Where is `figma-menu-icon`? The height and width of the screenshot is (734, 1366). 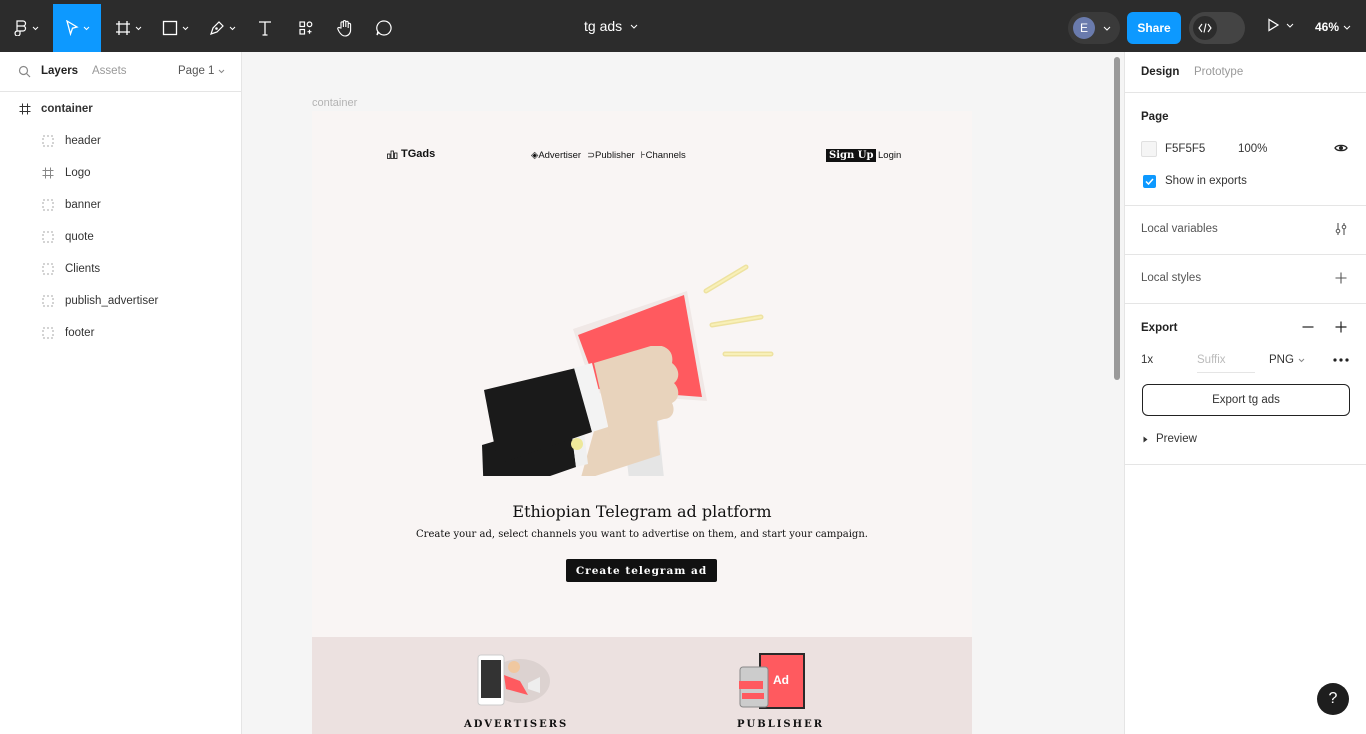 figma-menu-icon is located at coordinates (19, 28).